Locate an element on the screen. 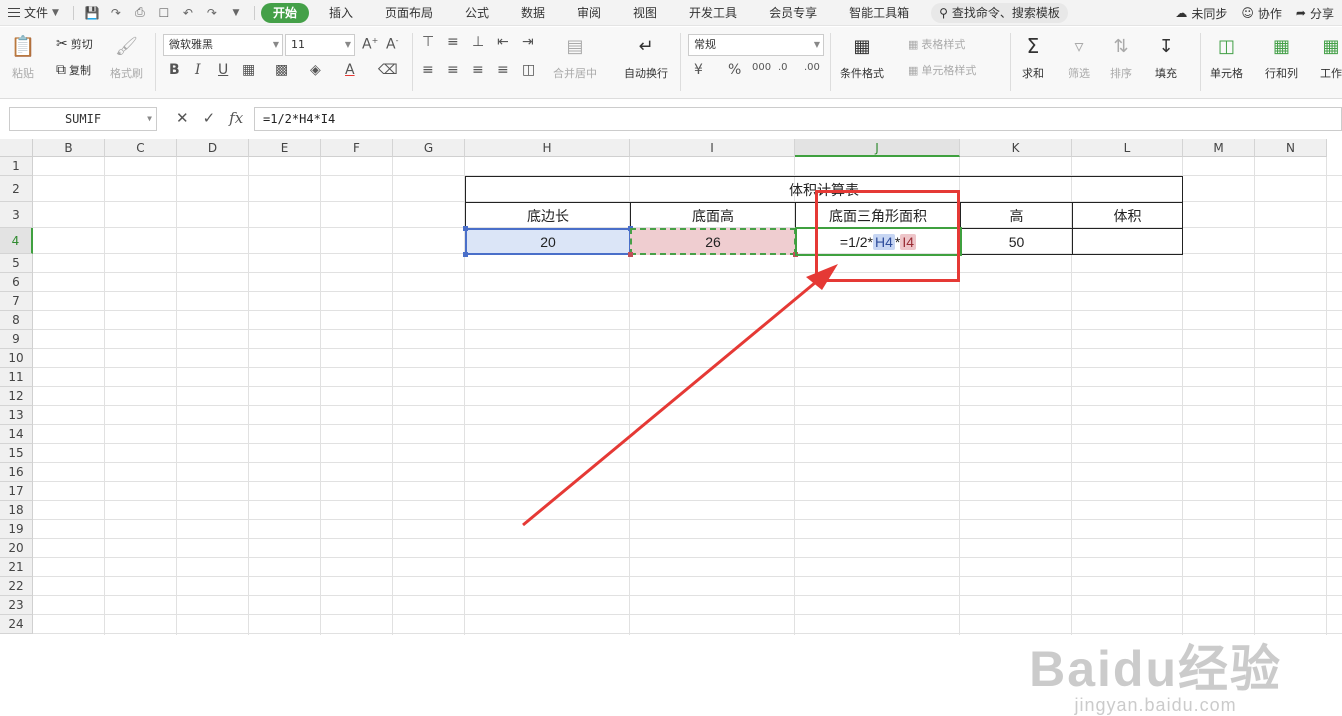 This screenshot has height=716, width=1342. sync-button: ☁ 未同步 is located at coordinates (1201, 13).